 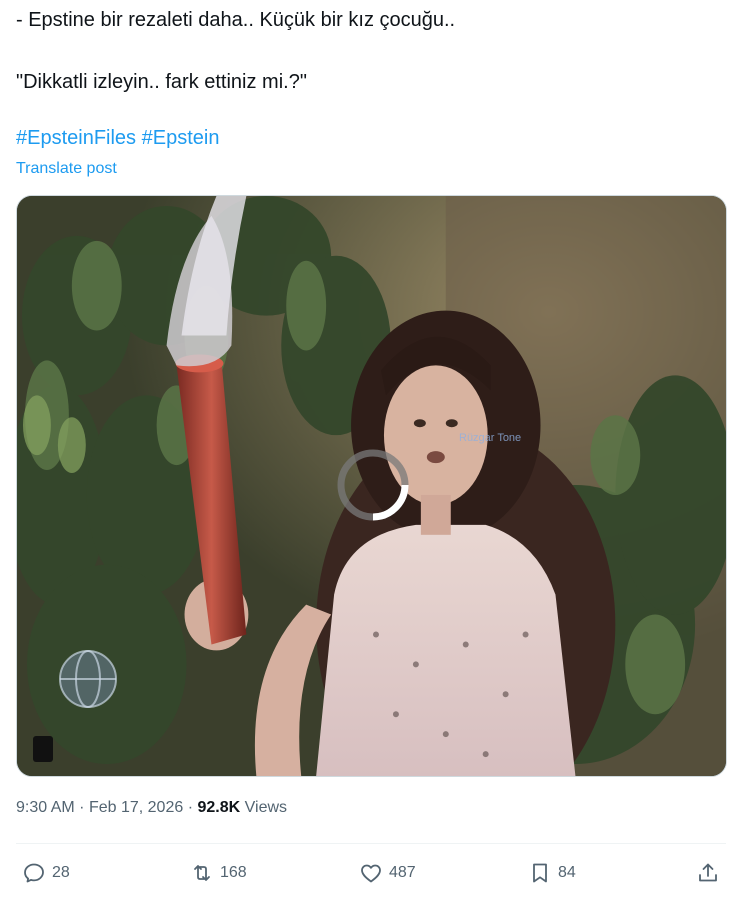 What do you see at coordinates (34, 873) in the screenshot?
I see `reply-icon` at bounding box center [34, 873].